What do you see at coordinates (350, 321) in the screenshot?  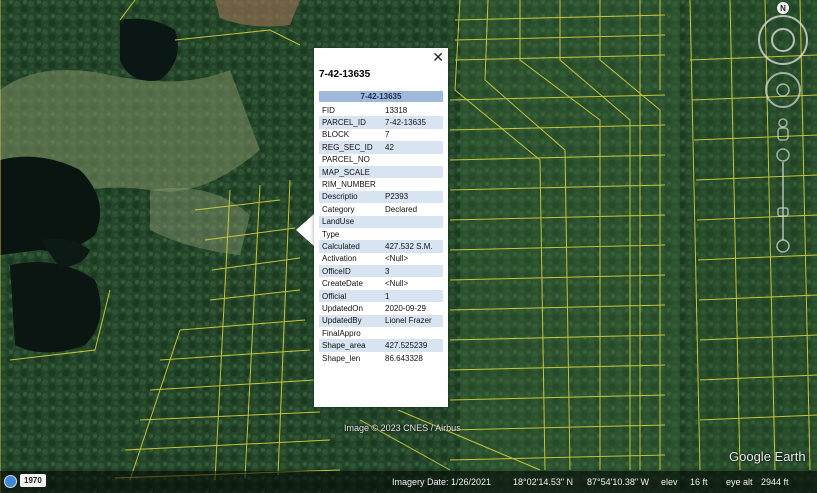 I see `attribute-key: UpdatedBy` at bounding box center [350, 321].